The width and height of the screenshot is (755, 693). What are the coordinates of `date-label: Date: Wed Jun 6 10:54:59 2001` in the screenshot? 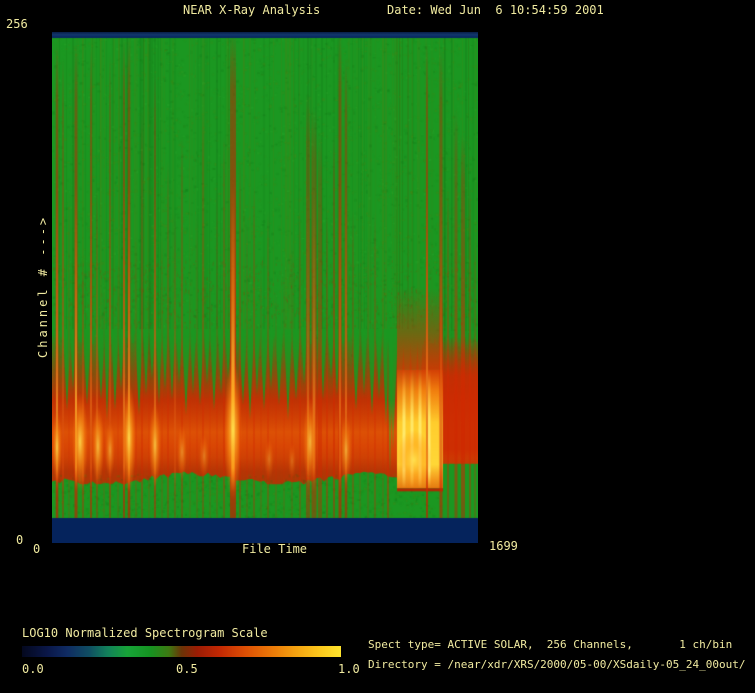 It's located at (495, 10).